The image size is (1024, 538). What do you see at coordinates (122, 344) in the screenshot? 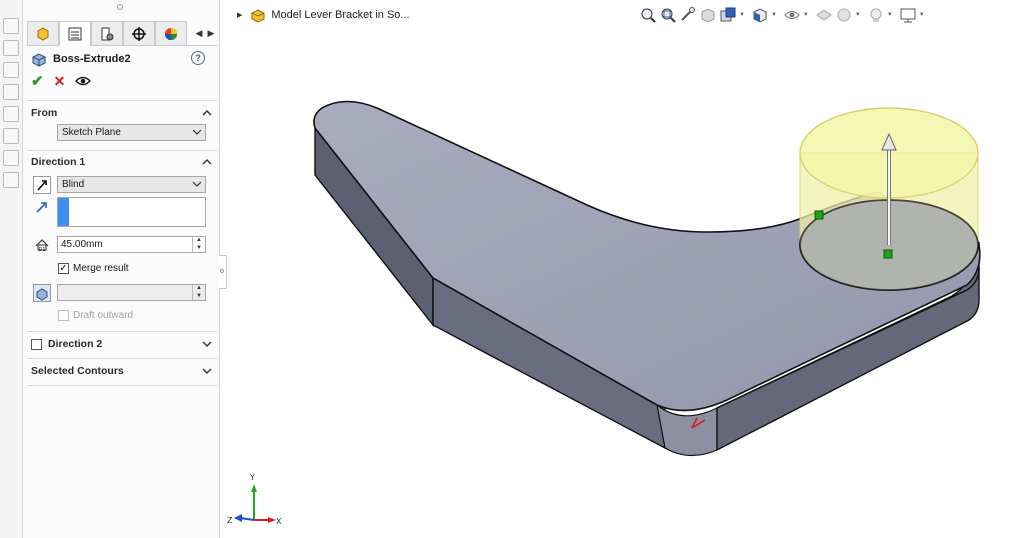
I see `direction2-section-header: Direction 2` at bounding box center [122, 344].